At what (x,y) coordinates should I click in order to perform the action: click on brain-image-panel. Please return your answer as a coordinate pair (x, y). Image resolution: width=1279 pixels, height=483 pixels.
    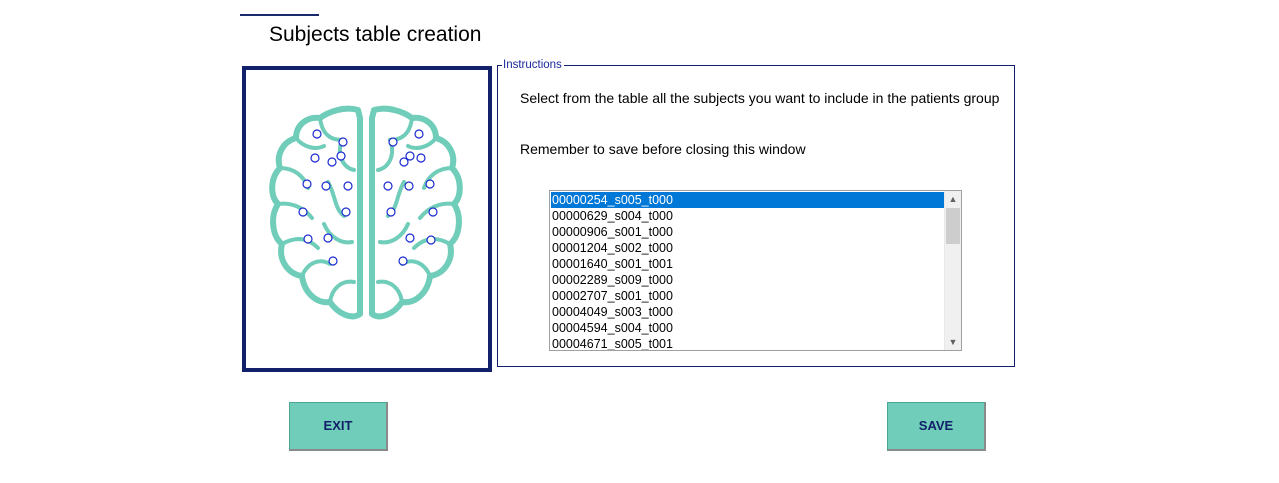
    Looking at the image, I should click on (367, 219).